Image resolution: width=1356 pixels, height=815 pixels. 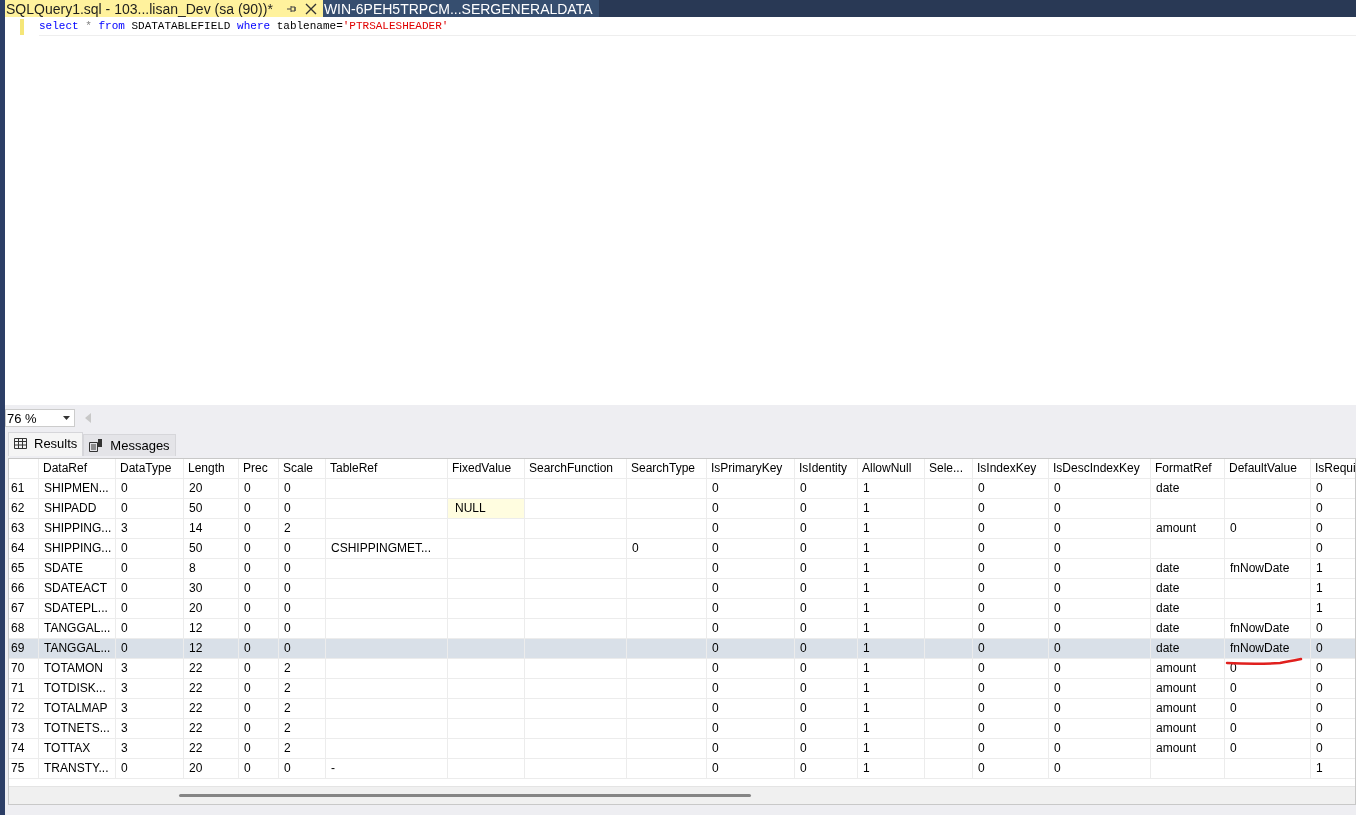 I want to click on column-header: FixedValue, so click(x=486, y=468).